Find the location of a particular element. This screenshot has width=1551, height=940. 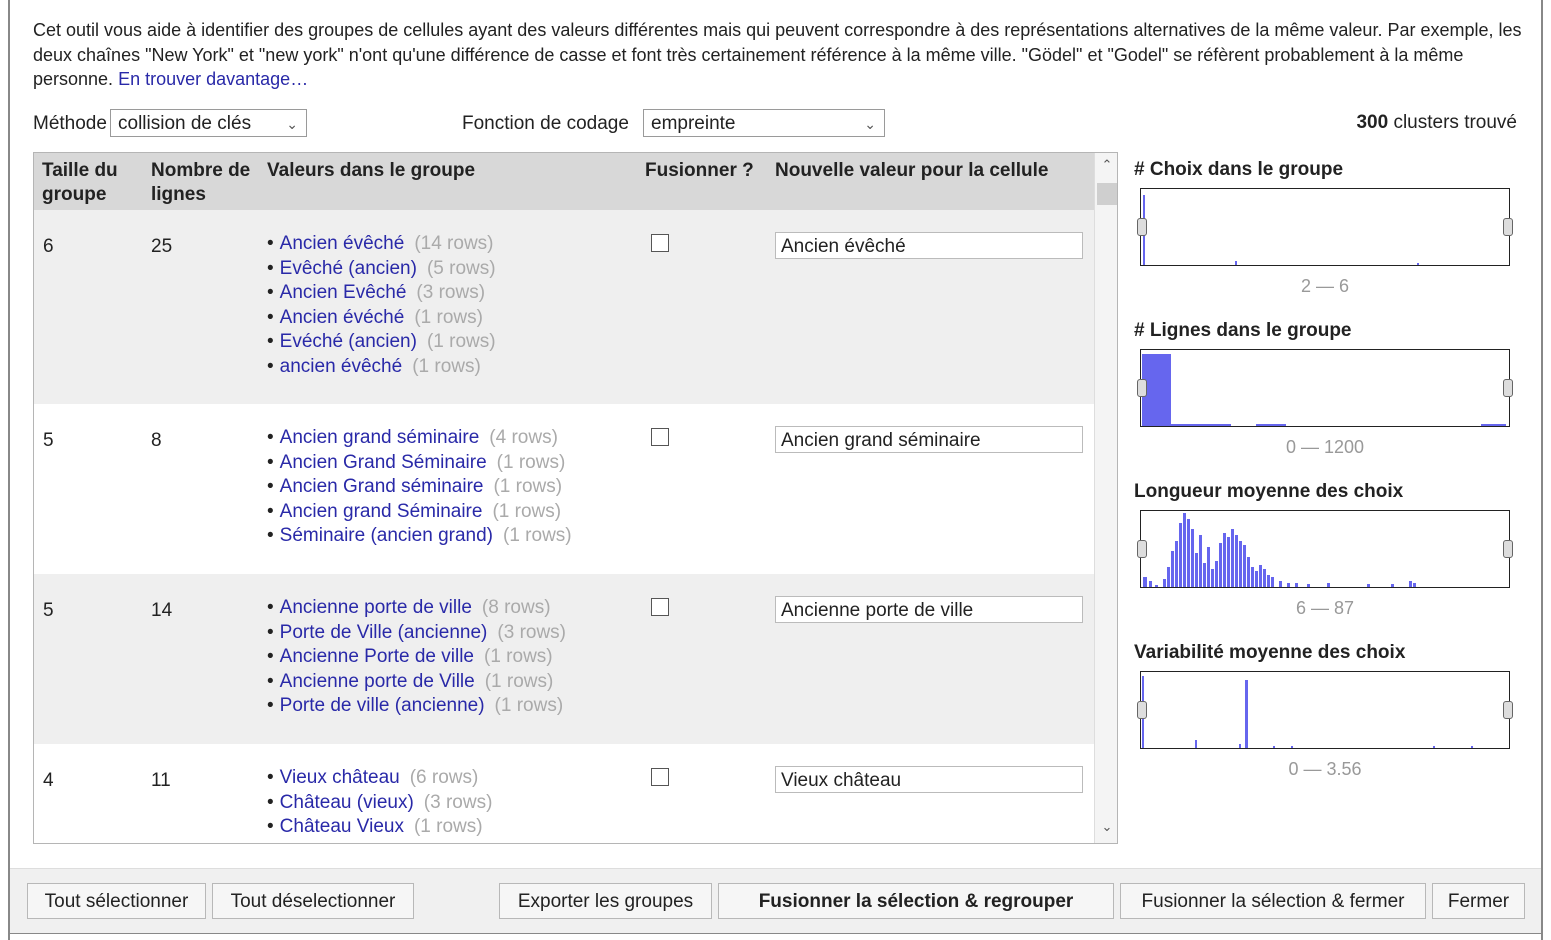

value-link: Ancien grand séminaire is located at coordinates (380, 437).